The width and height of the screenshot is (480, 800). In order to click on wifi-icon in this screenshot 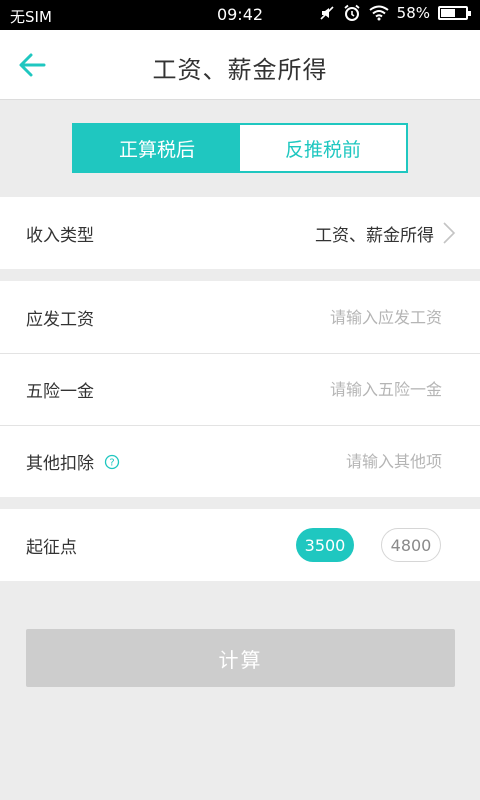, I will do `click(379, 13)`.